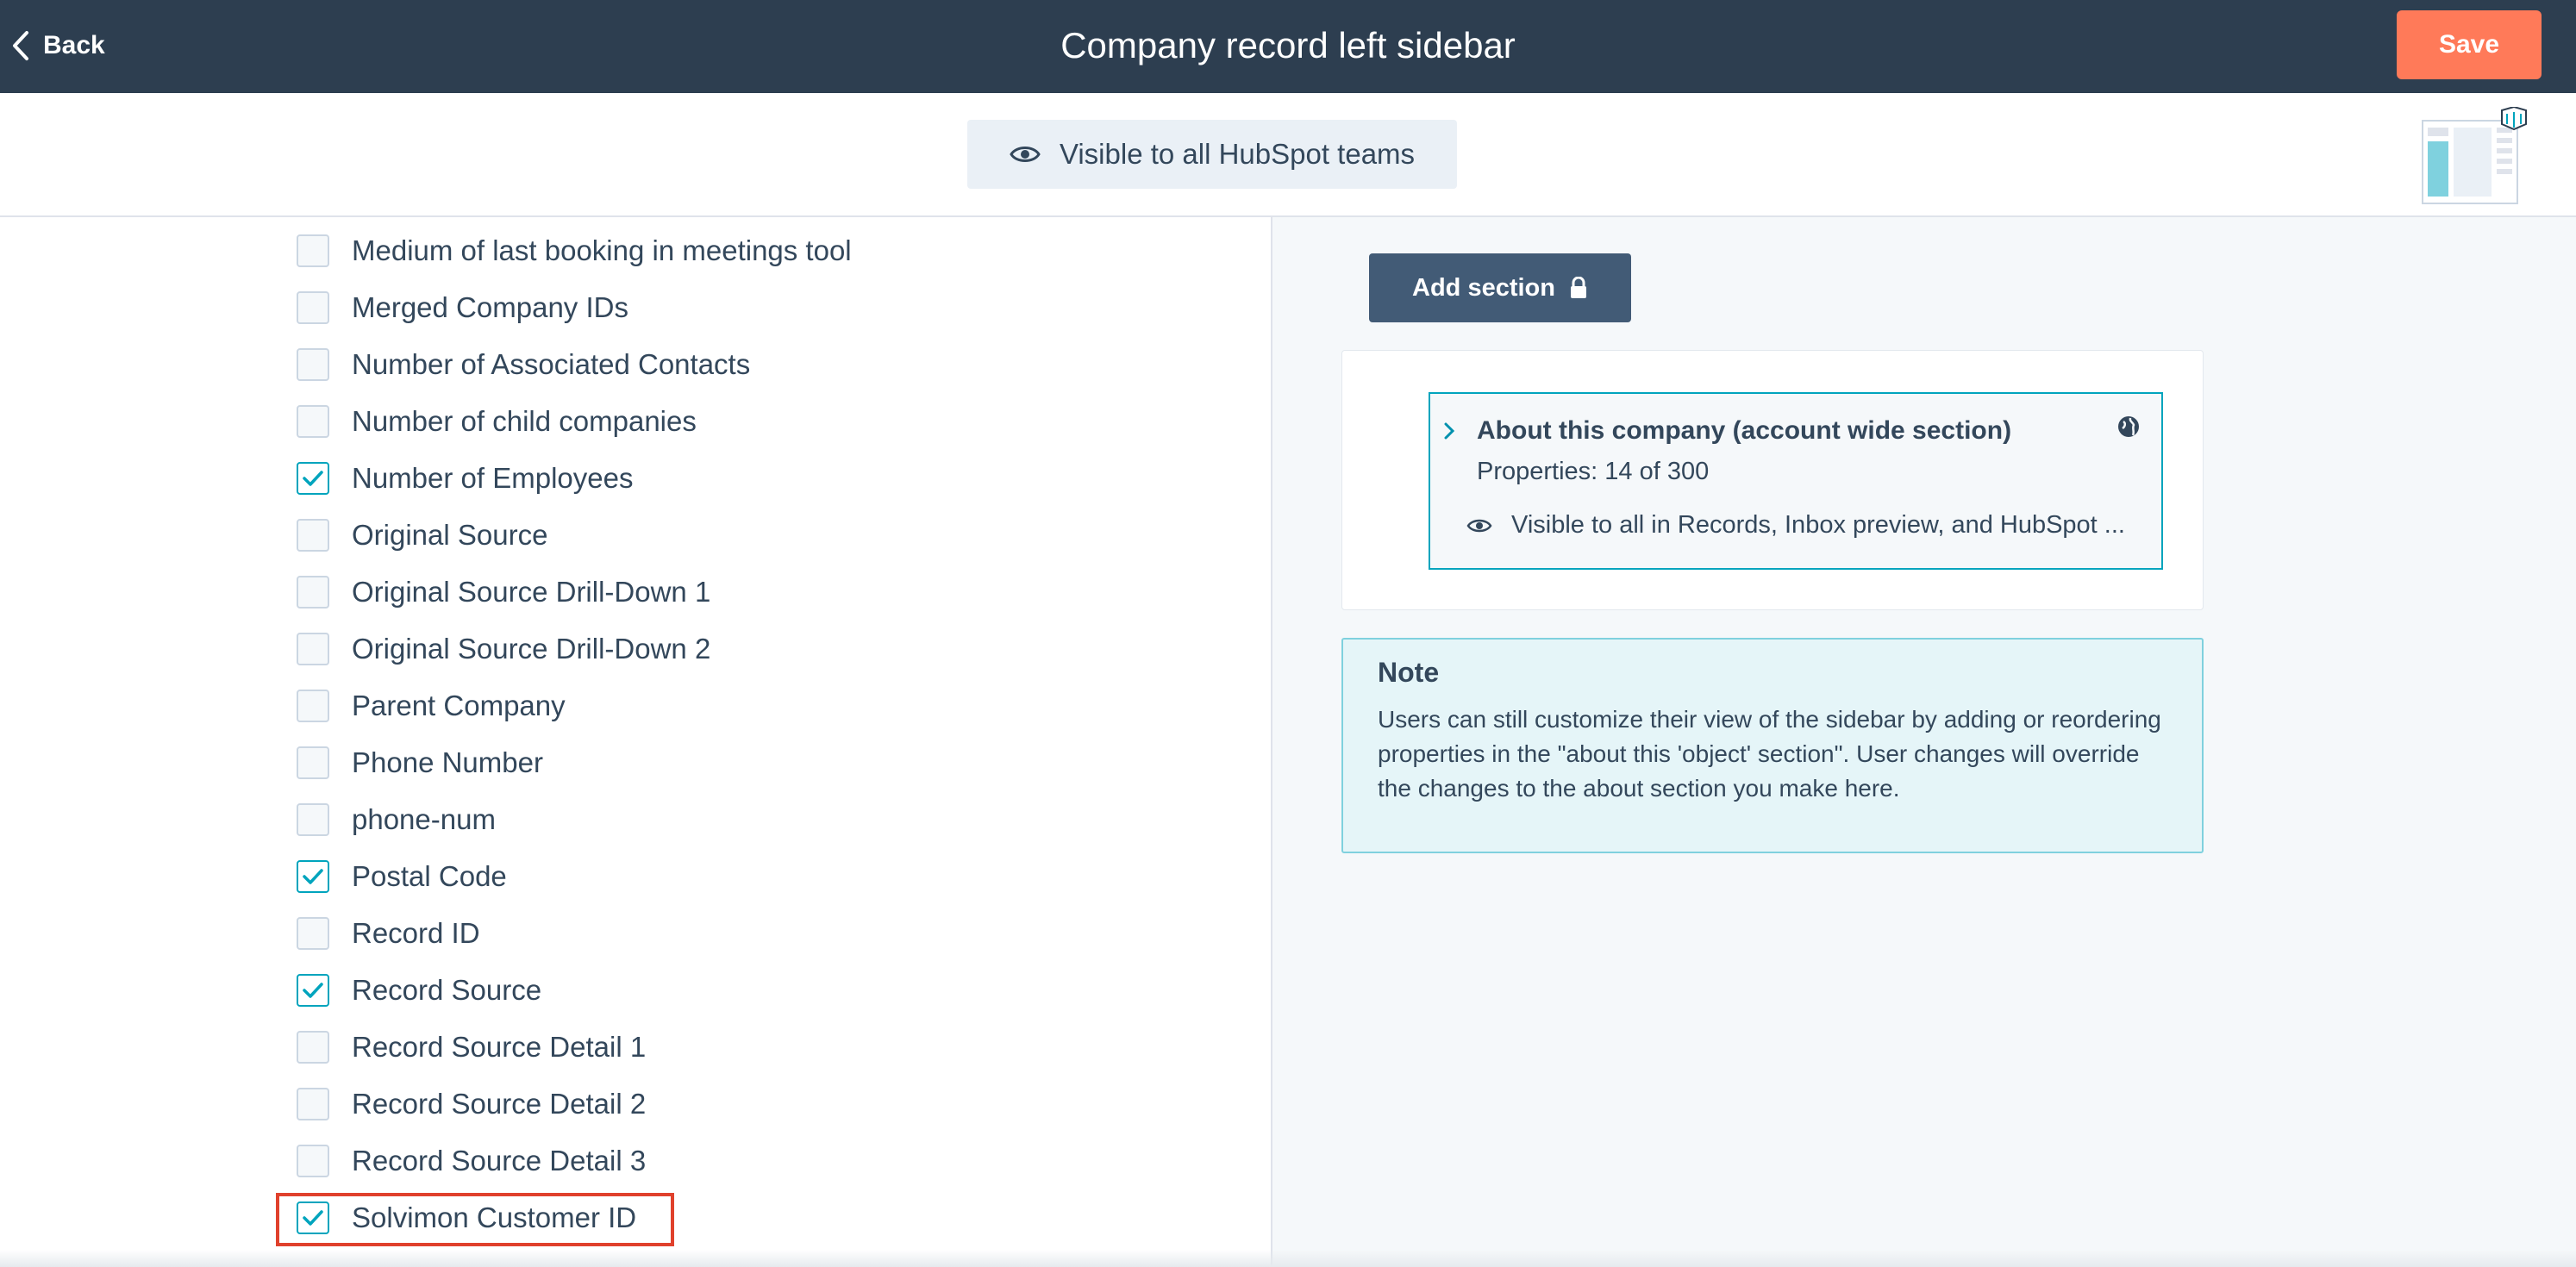 The image size is (2576, 1267). Describe the element at coordinates (447, 990) in the screenshot. I see `property-label: Record Source` at that location.